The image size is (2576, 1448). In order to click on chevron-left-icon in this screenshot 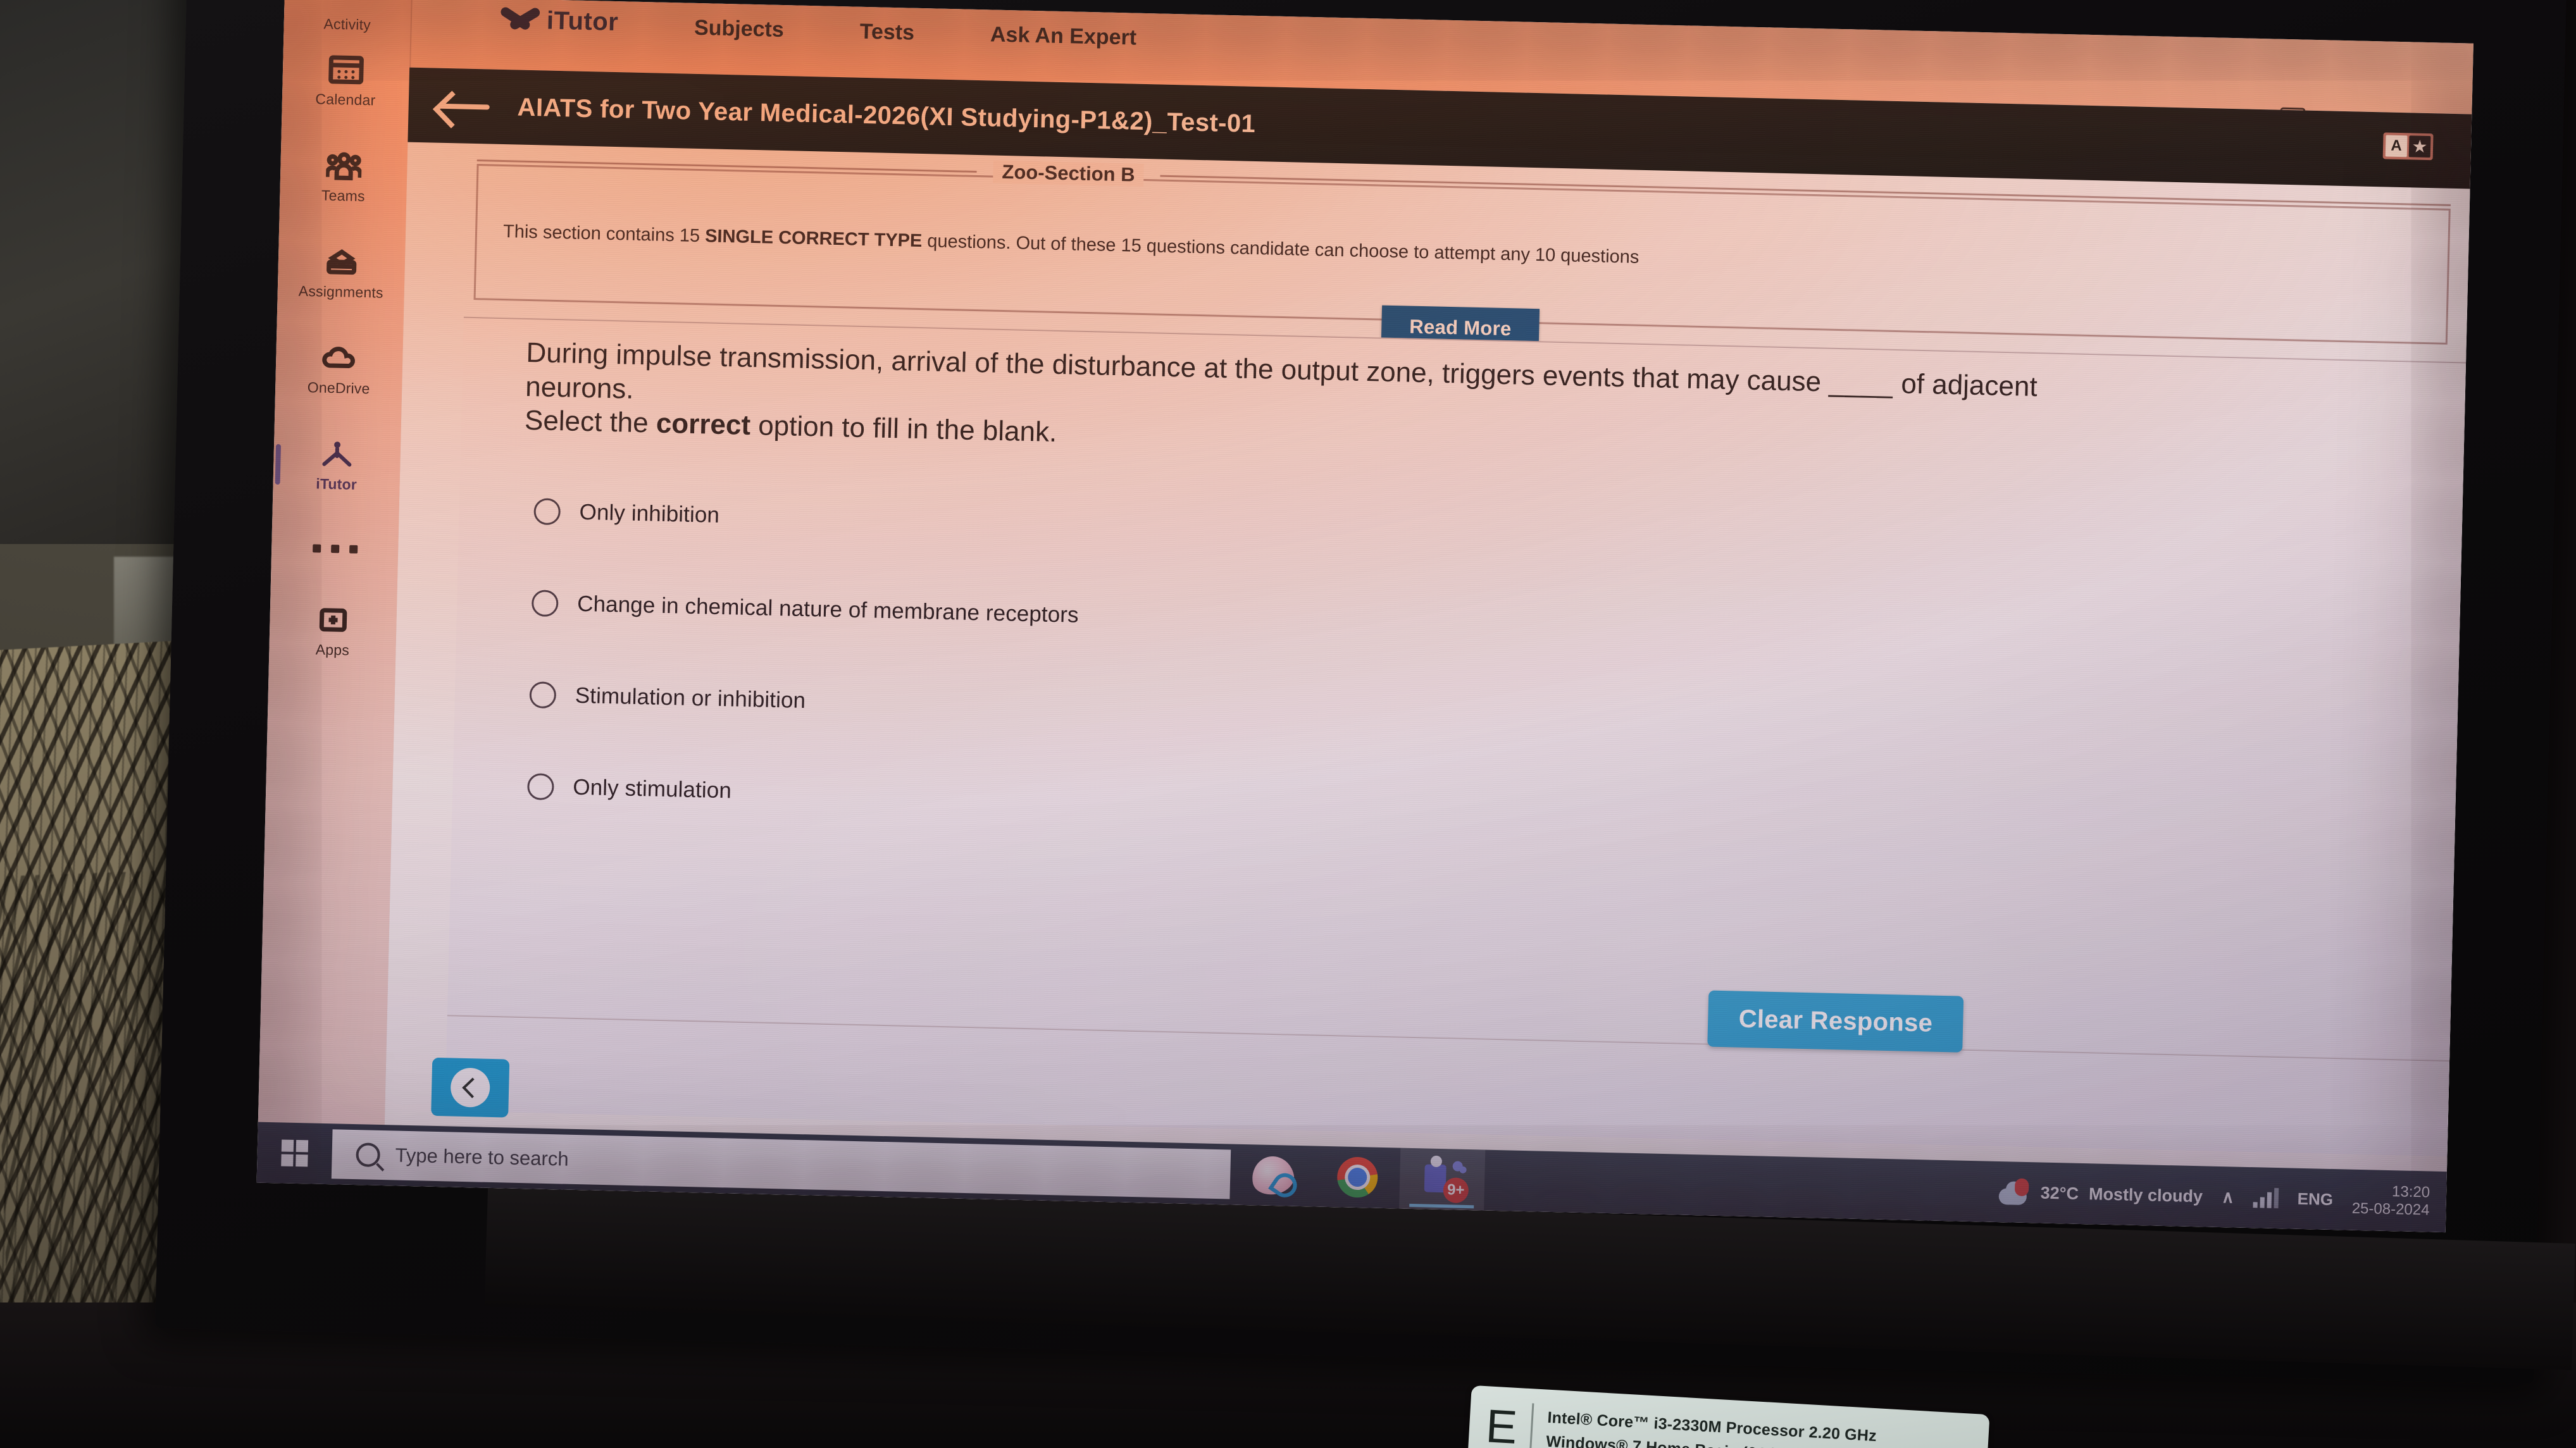, I will do `click(470, 1087)`.